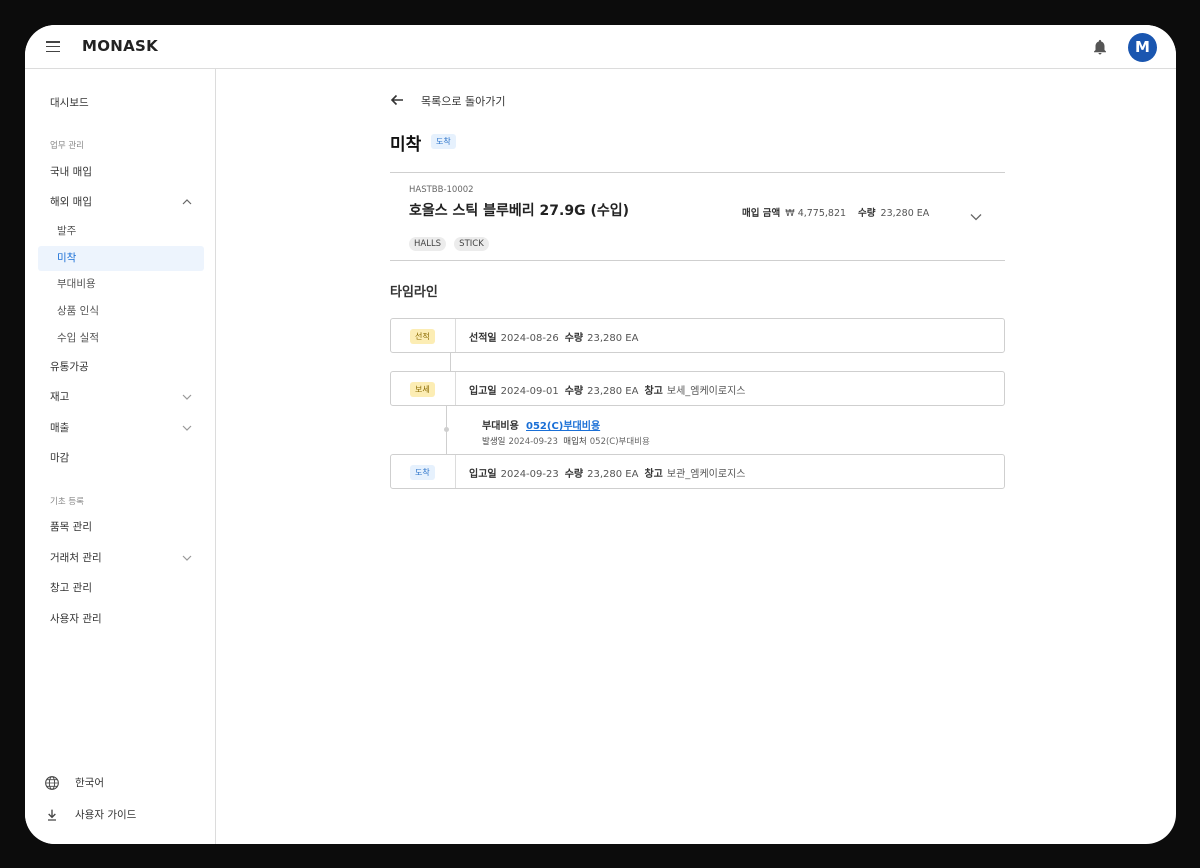 The image size is (1200, 868). I want to click on timeline-row-details: 입고일 2024-09-23 수량 23,280 EA 창고 보관_엠케이로지스, so click(607, 472).